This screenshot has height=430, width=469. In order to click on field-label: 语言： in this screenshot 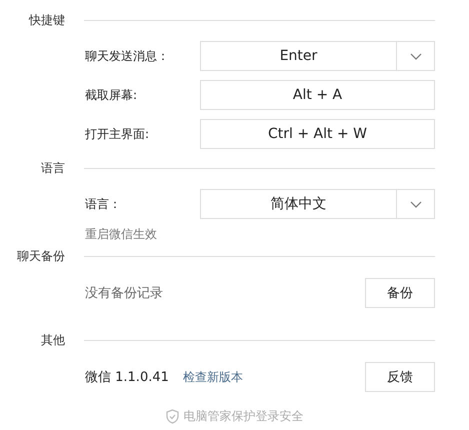, I will do `click(103, 204)`.